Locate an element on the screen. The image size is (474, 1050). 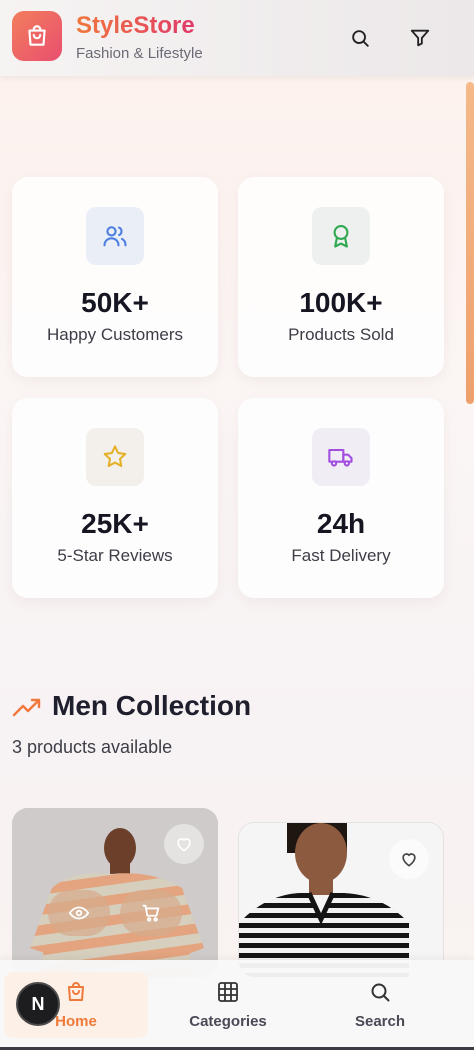
stat-card-delivery: 24h Fast Delivery is located at coordinates (341, 498).